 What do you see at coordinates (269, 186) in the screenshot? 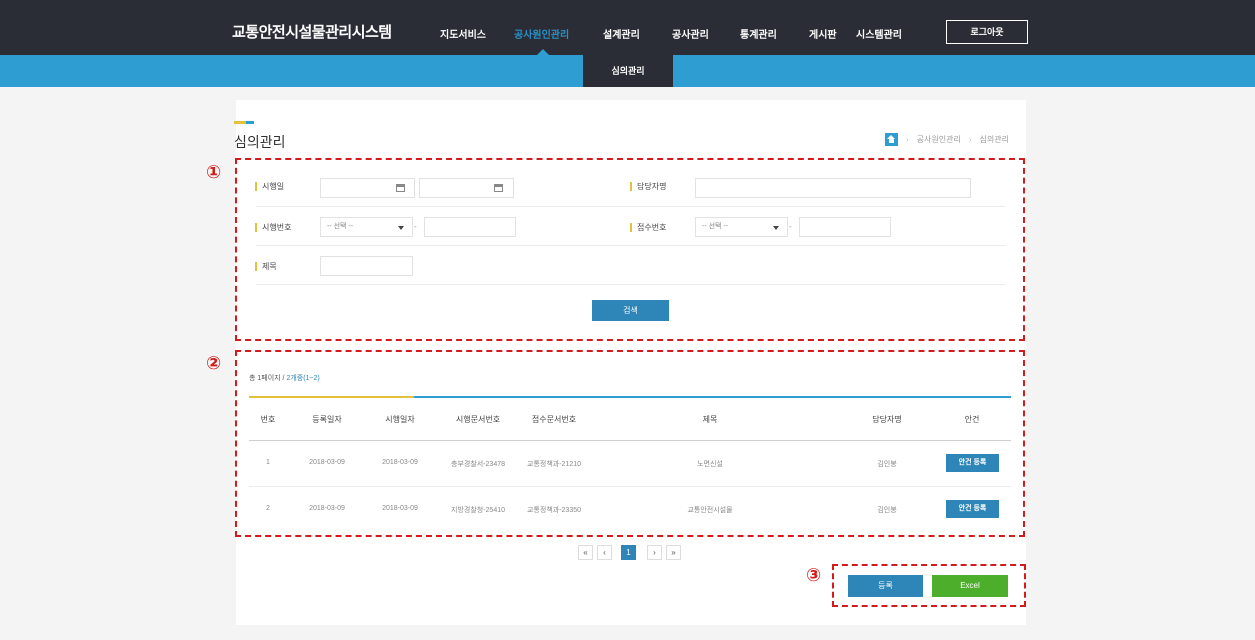
I see `exec-date-label: 시행일` at bounding box center [269, 186].